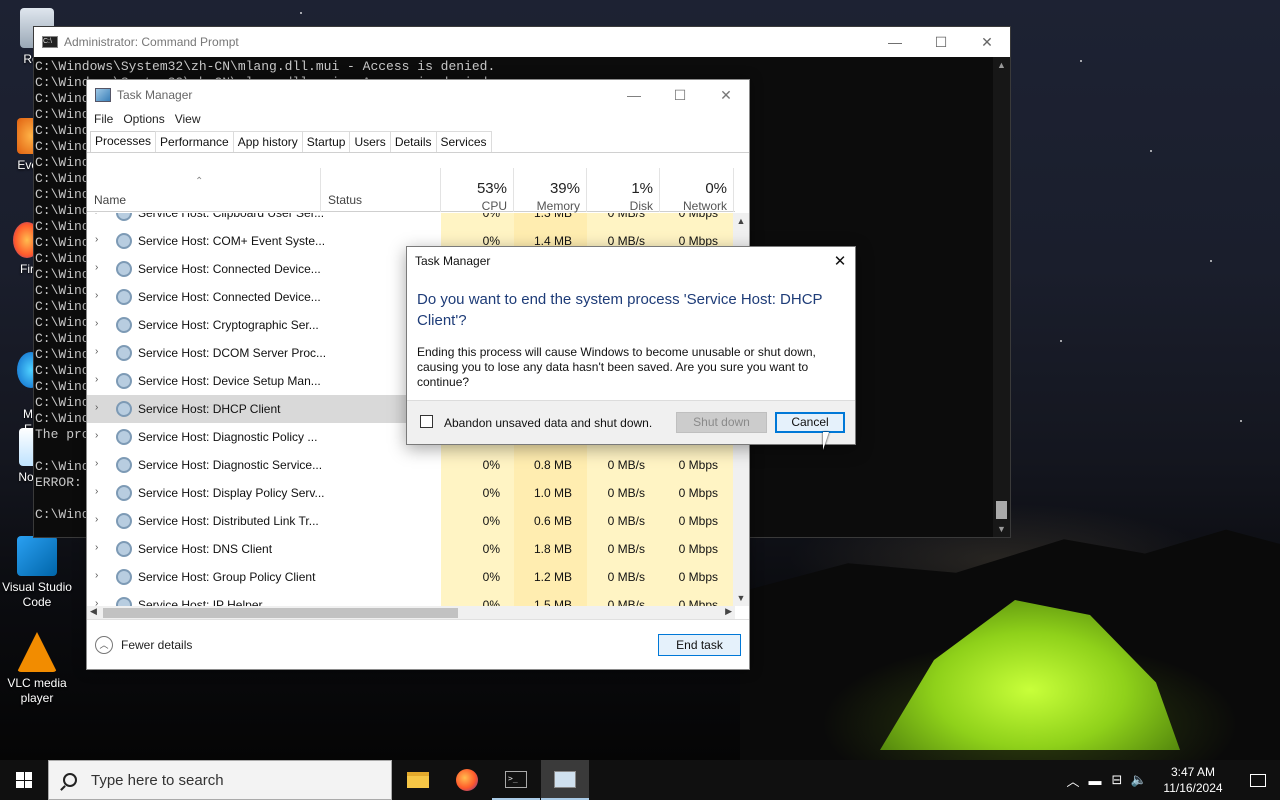 This screenshot has height=800, width=1280. What do you see at coordinates (381, 190) in the screenshot?
I see `column-status: Status` at bounding box center [381, 190].